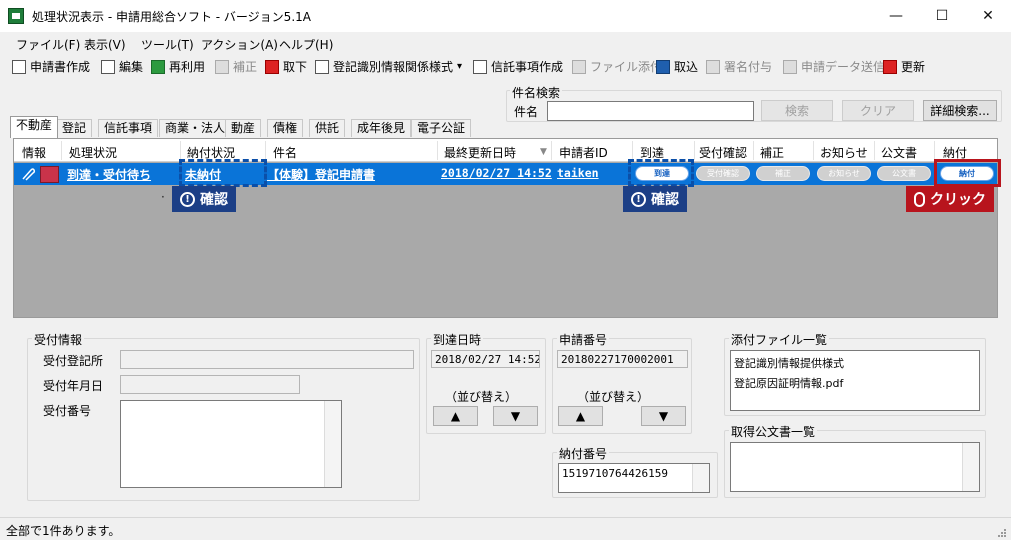 The width and height of the screenshot is (1011, 540). What do you see at coordinates (210, 384) in the screenshot?
I see `reception-date-field` at bounding box center [210, 384].